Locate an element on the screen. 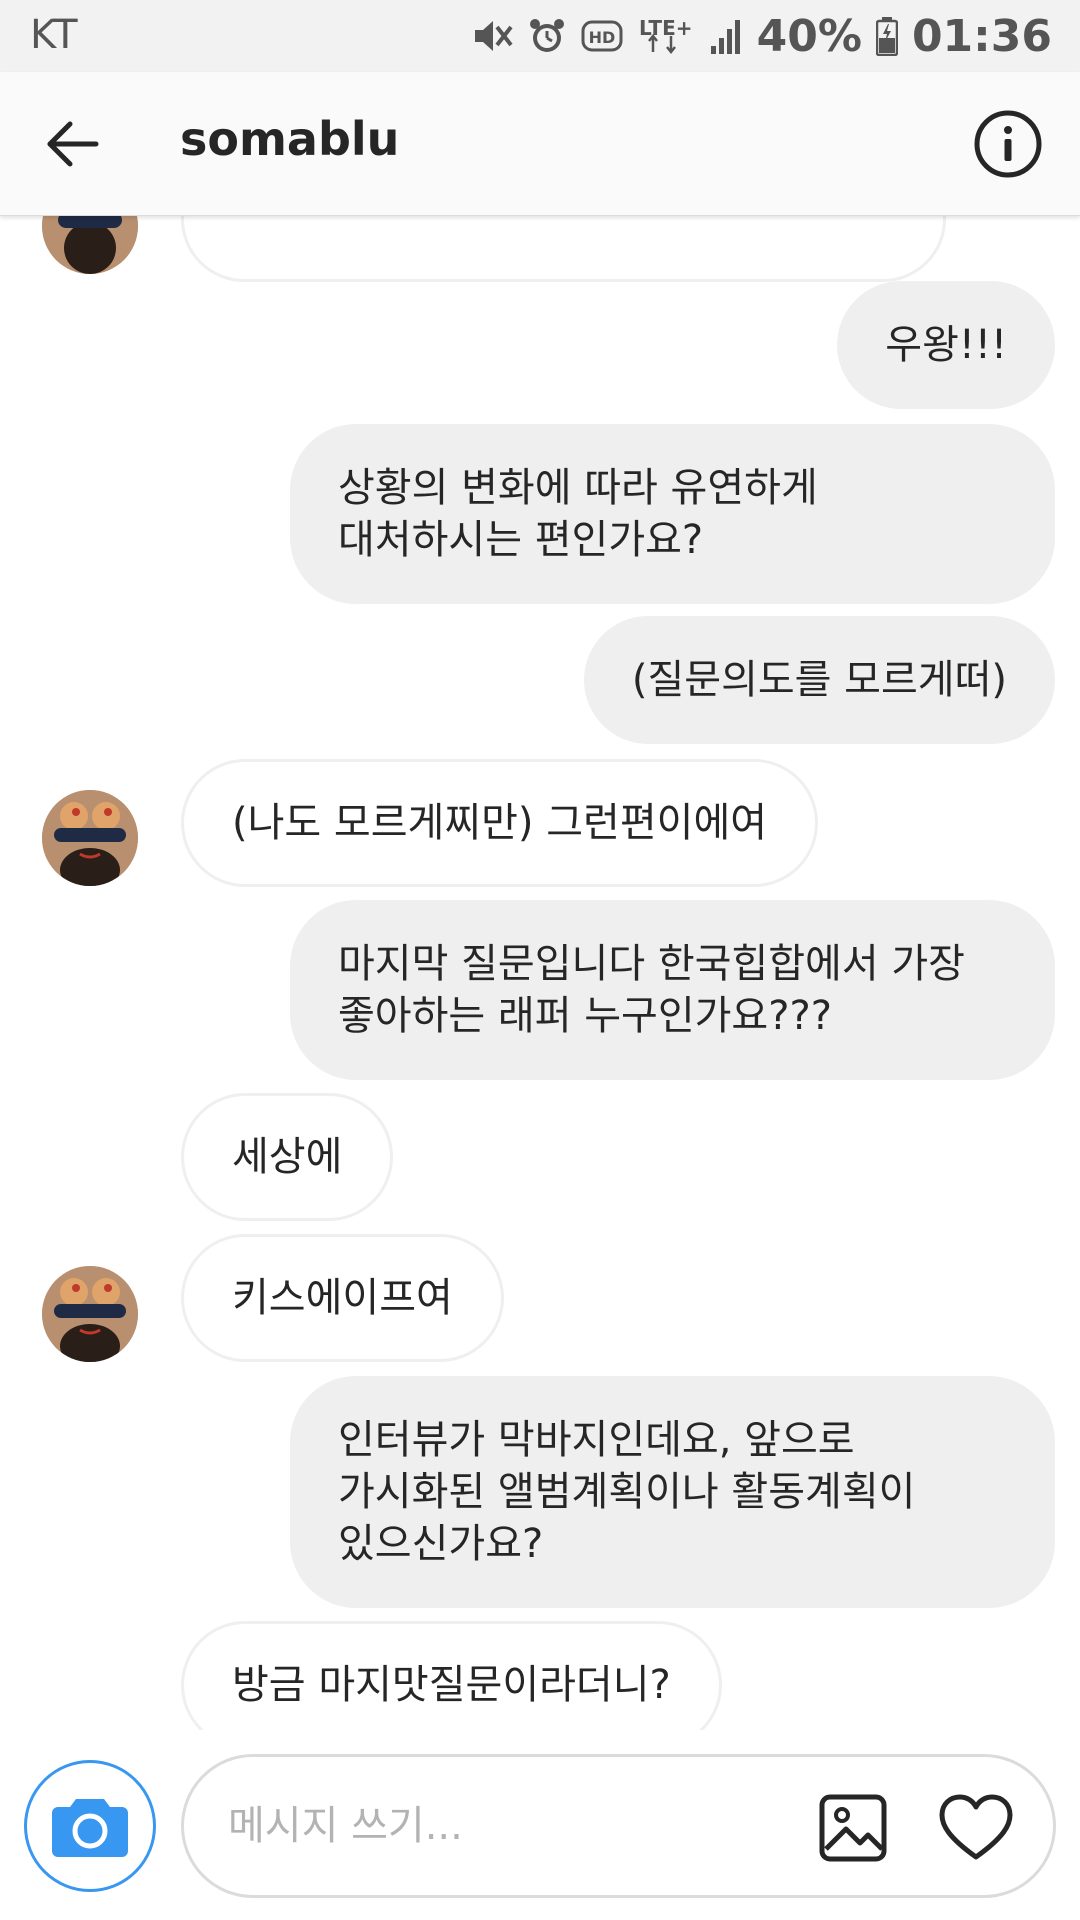 The height and width of the screenshot is (1920, 1080). message-bubble-outgoing: 우왕!!! is located at coordinates (946, 345).